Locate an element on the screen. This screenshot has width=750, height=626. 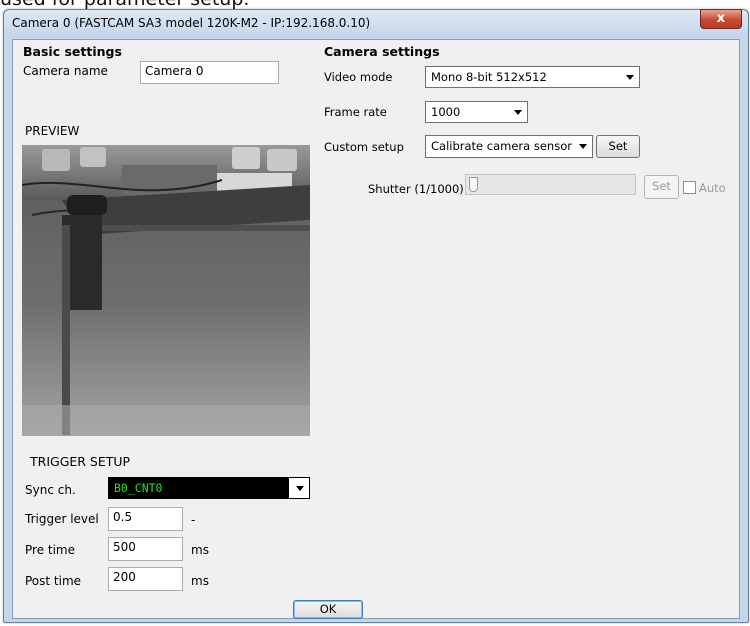
close-button: x is located at coordinates (721, 19).